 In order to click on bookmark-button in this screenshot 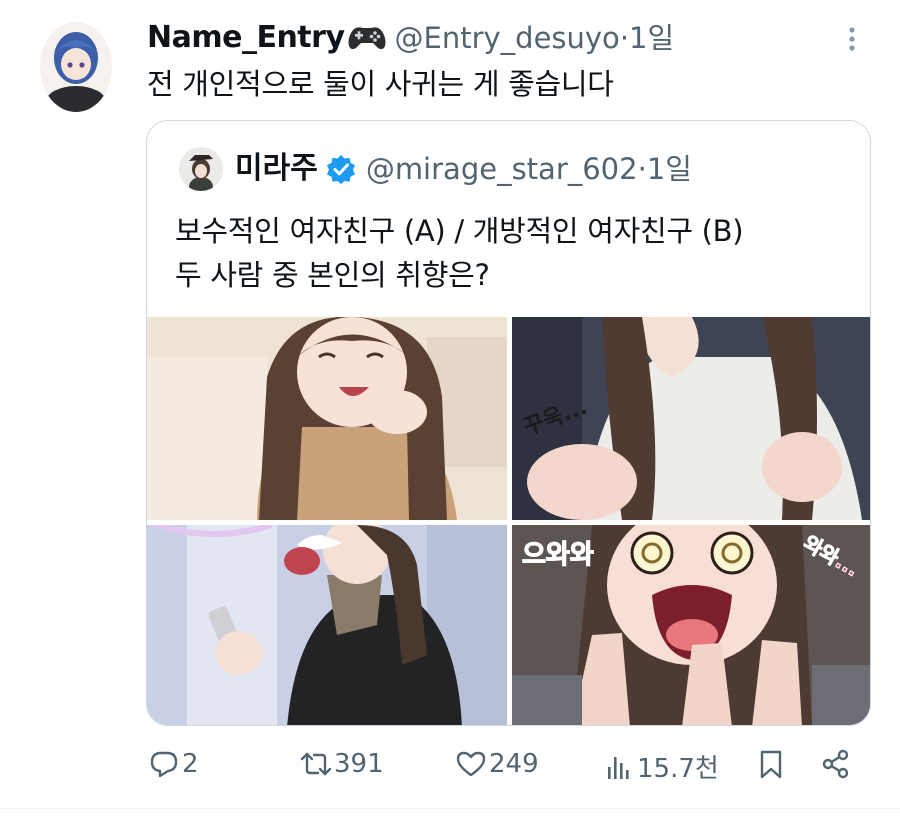, I will do `click(772, 764)`.